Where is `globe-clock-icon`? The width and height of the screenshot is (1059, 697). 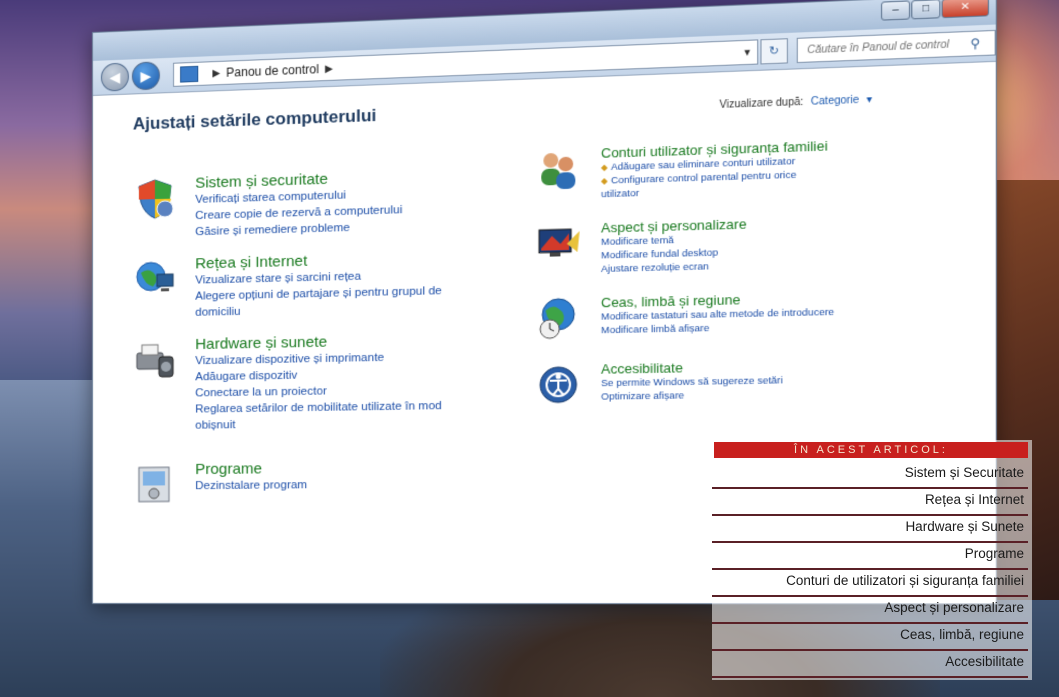 globe-clock-icon is located at coordinates (558, 318).